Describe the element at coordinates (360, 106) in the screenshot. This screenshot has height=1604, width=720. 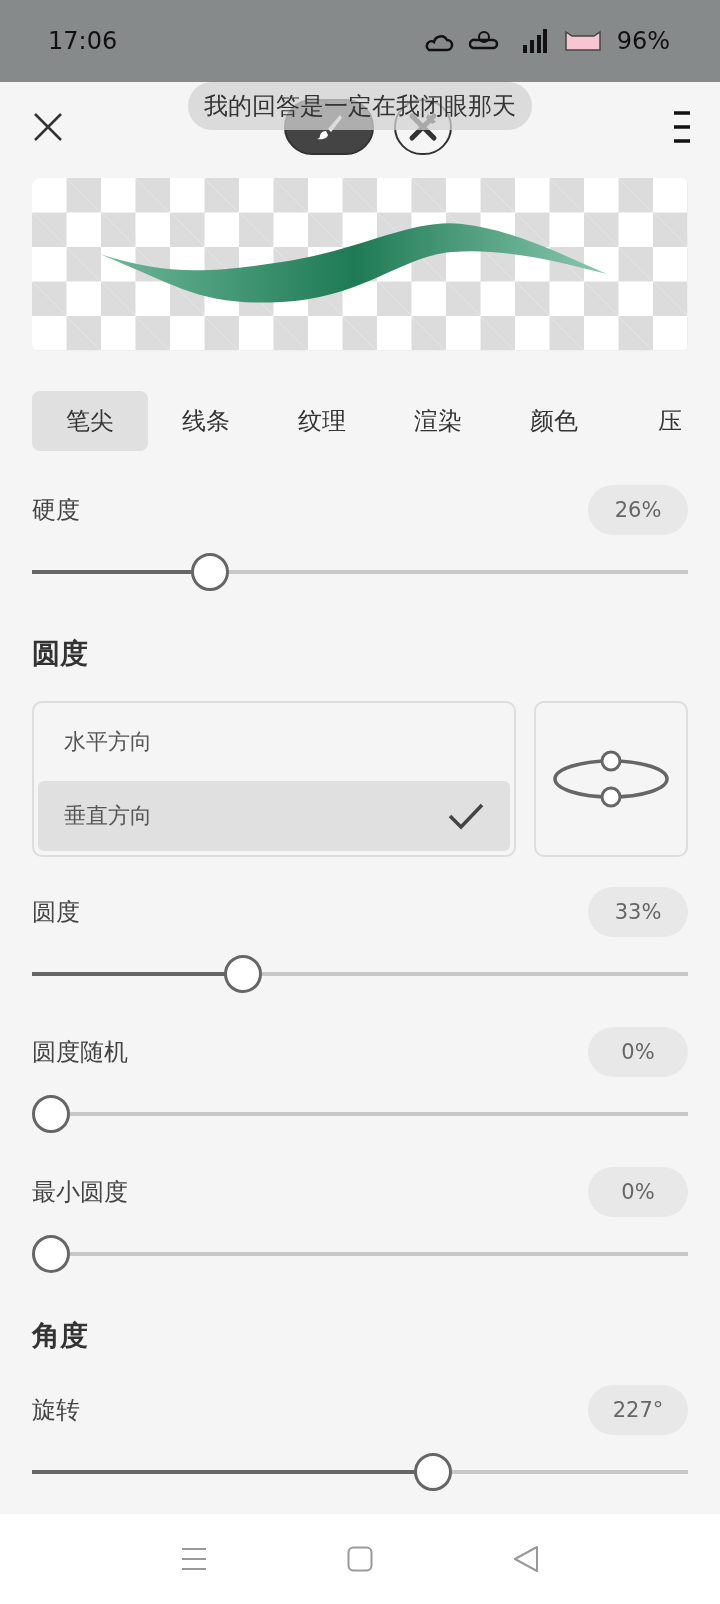
I see `lyrics-toast: 我的回答是一定在我闭眼那天` at that location.